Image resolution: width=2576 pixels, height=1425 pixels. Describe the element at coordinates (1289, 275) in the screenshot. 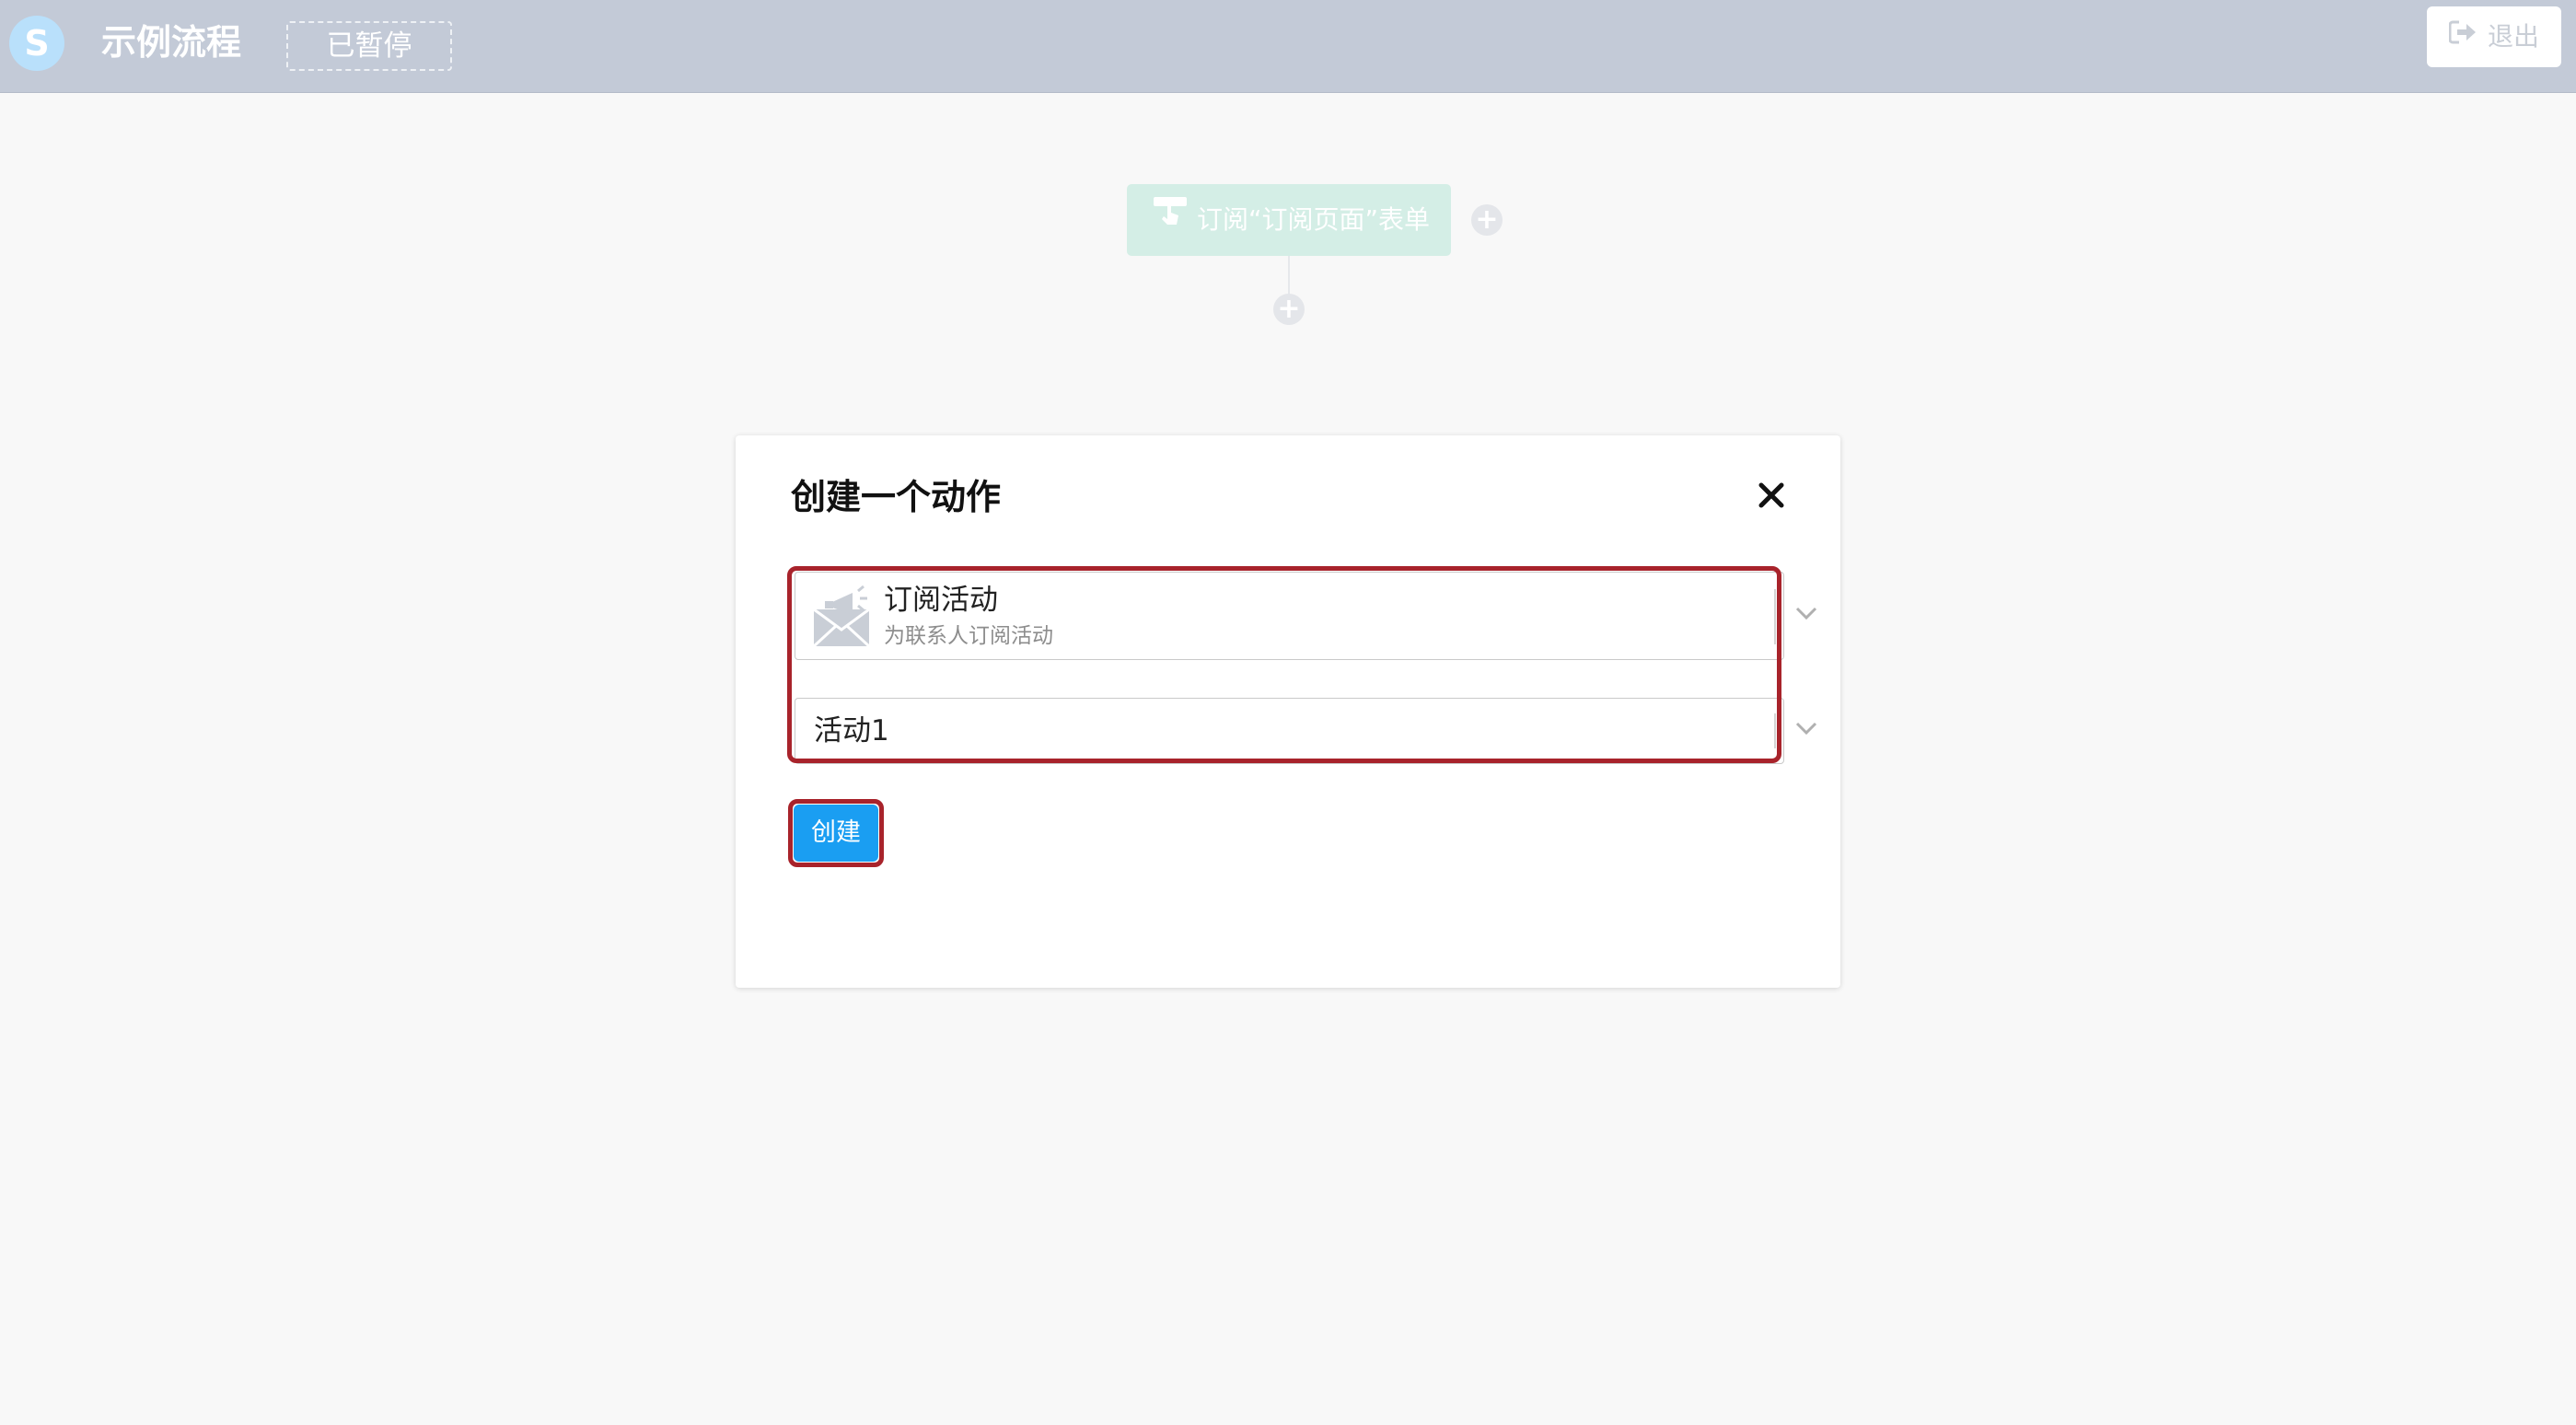

I see `flow-connector` at that location.